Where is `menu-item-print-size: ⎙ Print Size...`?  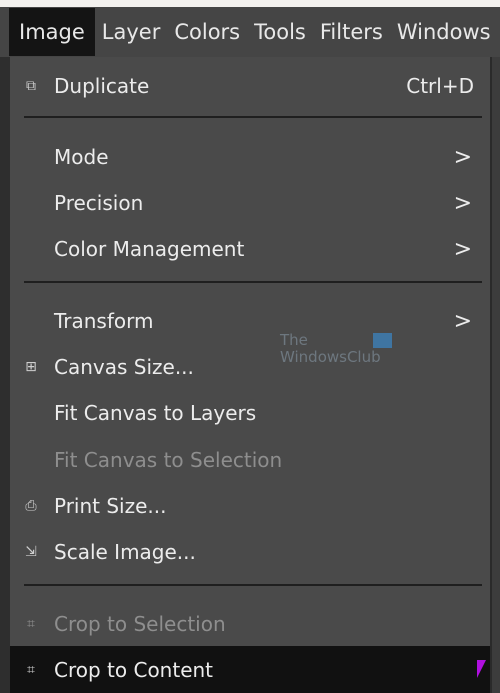
menu-item-print-size: ⎙ Print Size... is located at coordinates (250, 506).